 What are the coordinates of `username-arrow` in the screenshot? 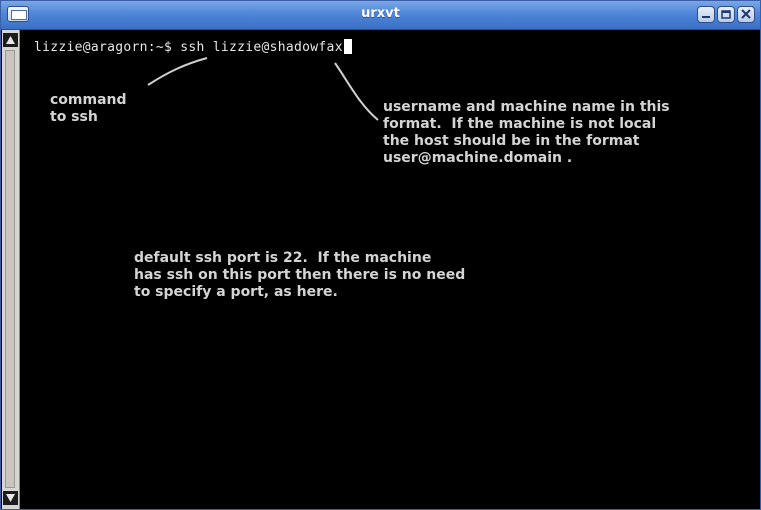 It's located at (356, 91).